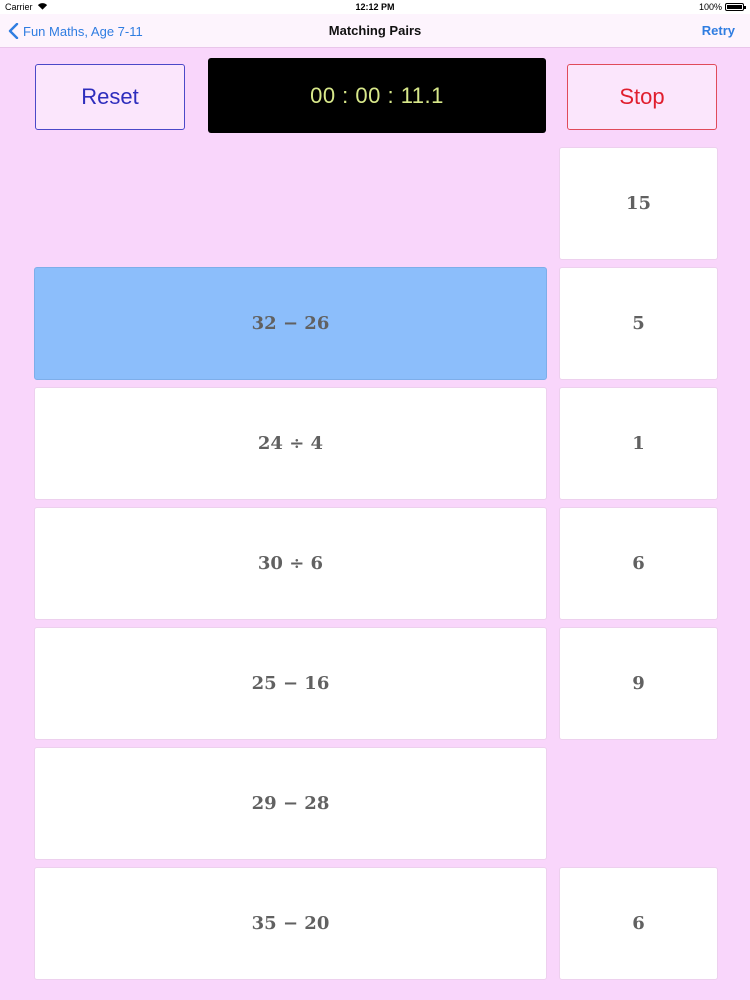 The width and height of the screenshot is (750, 1000). I want to click on question-card: 29 − 28, so click(290, 803).